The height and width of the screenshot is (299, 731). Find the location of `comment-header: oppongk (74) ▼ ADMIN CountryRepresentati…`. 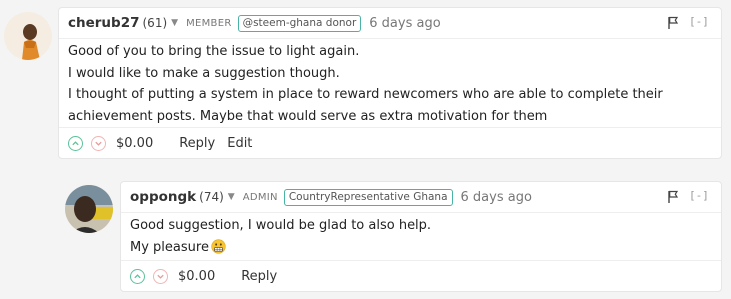

comment-header: oppongk (74) ▼ ADMIN CountryRepresentati… is located at coordinates (421, 197).